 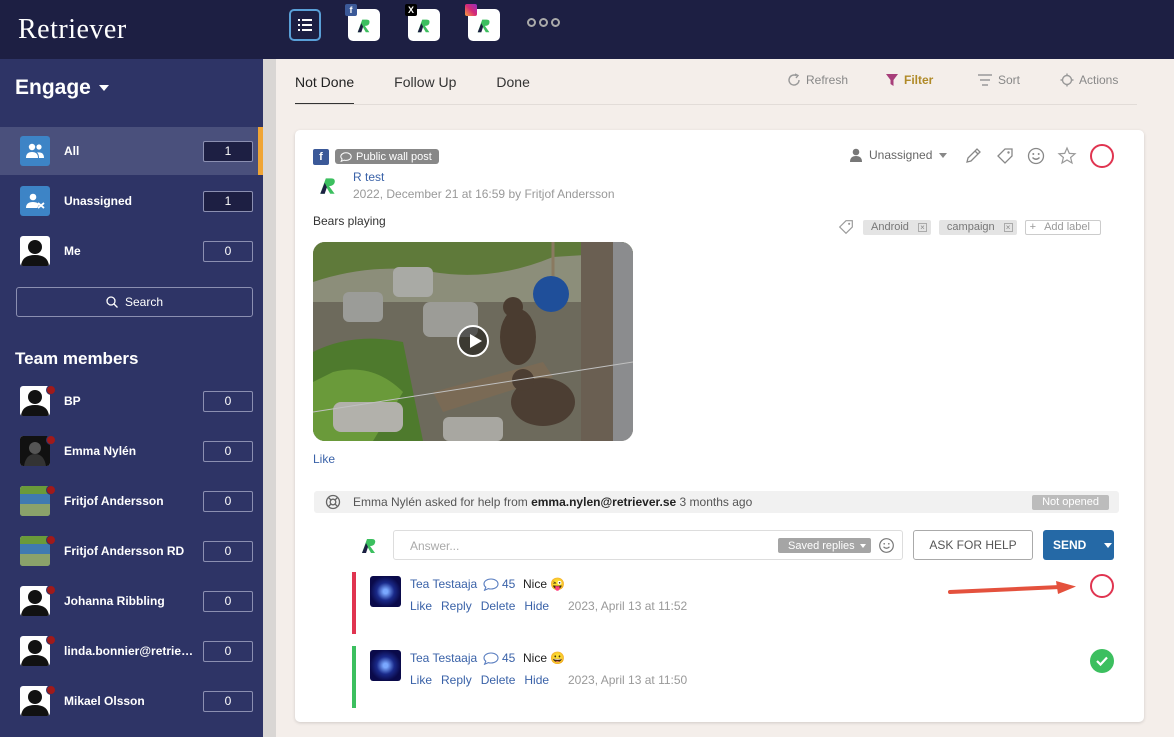 What do you see at coordinates (794, 79) in the screenshot?
I see `refresh-icon` at bounding box center [794, 79].